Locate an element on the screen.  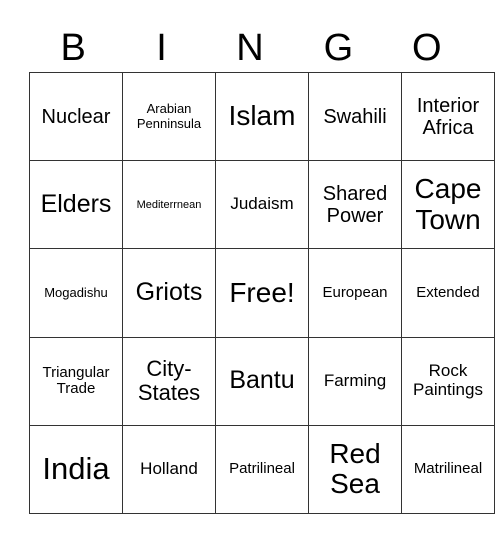
header-letter-n: N is located at coordinates (250, 48).